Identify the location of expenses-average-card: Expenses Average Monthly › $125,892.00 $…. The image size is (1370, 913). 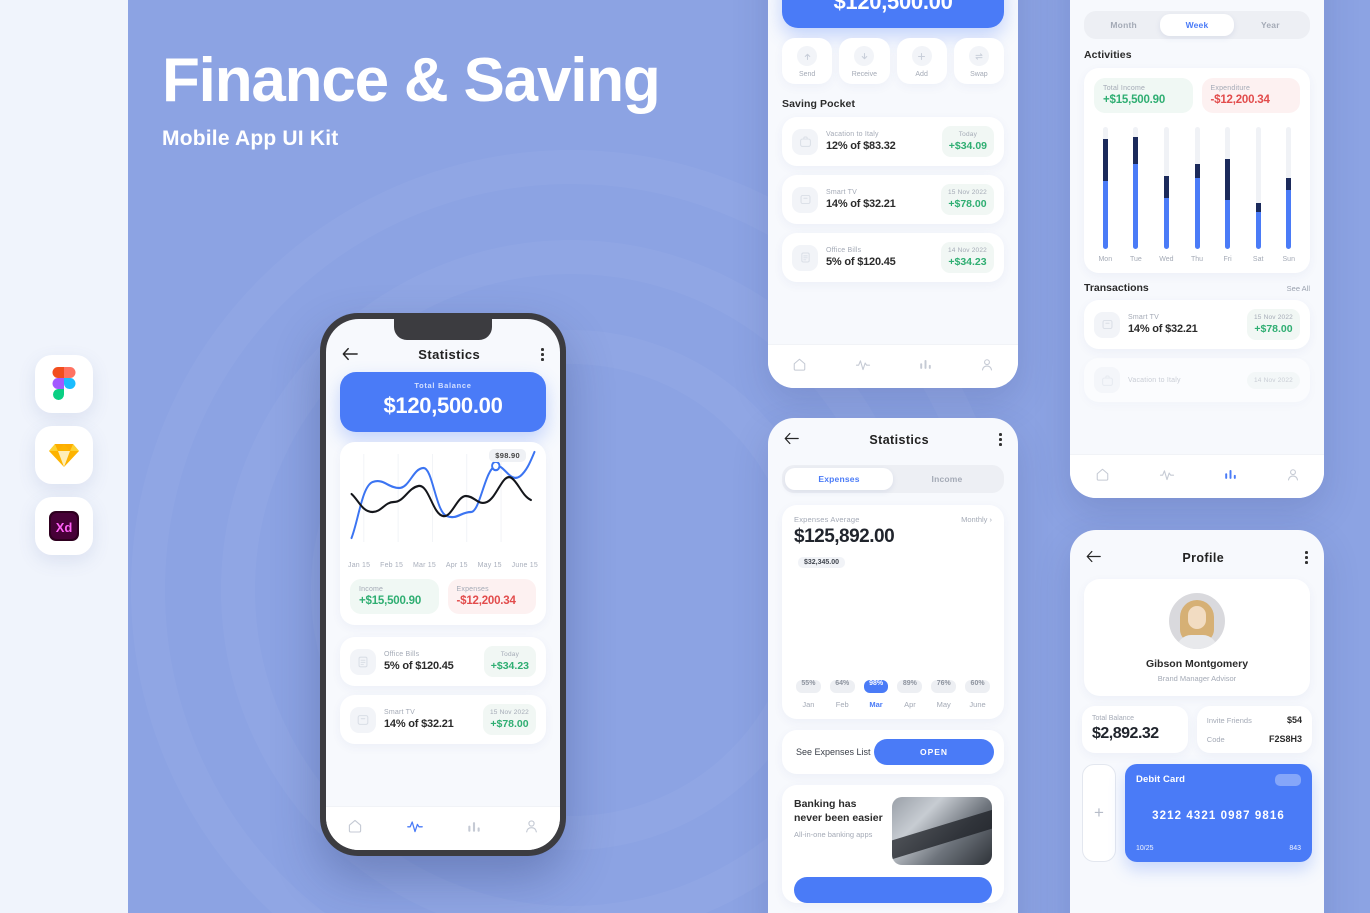
(893, 612).